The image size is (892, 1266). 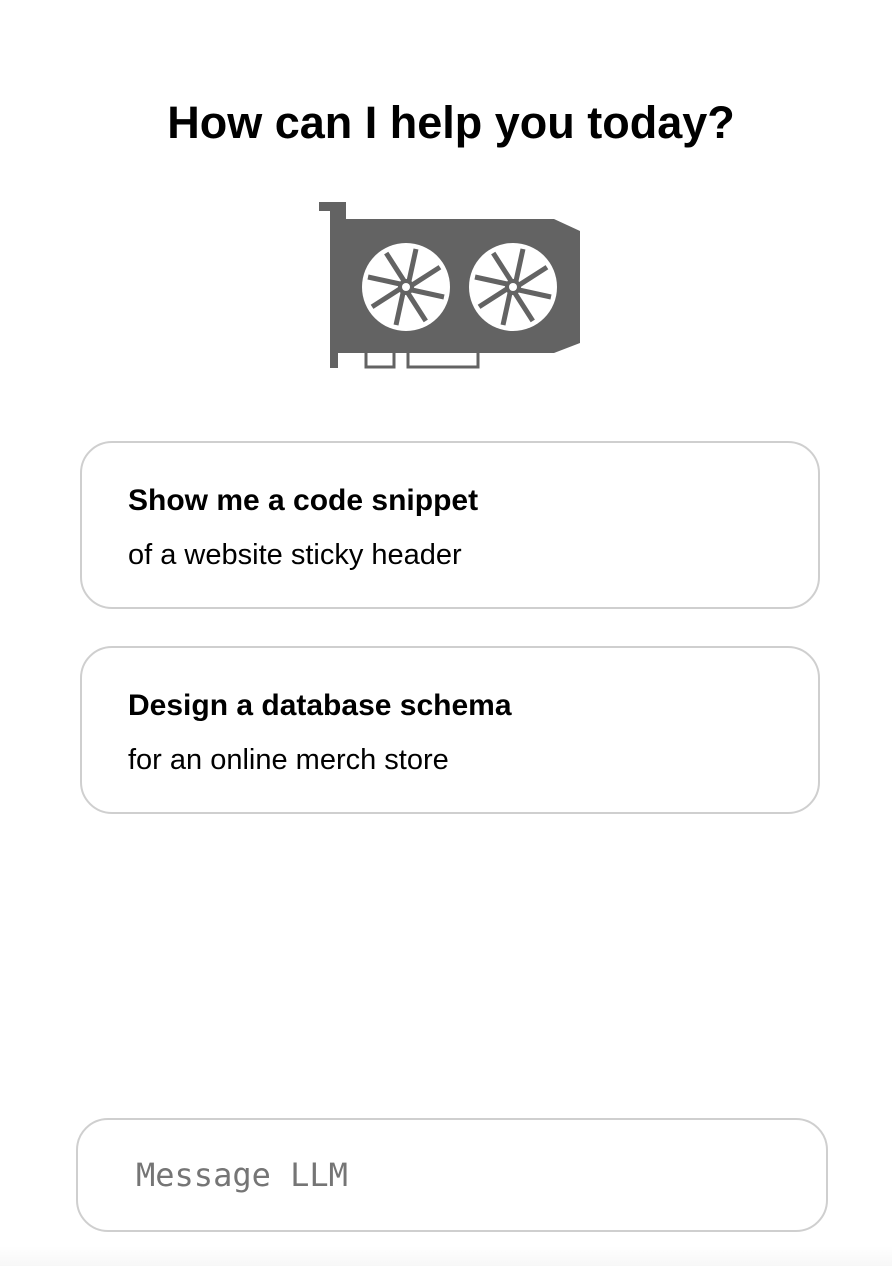 I want to click on message-composer, so click(x=452, y=1175).